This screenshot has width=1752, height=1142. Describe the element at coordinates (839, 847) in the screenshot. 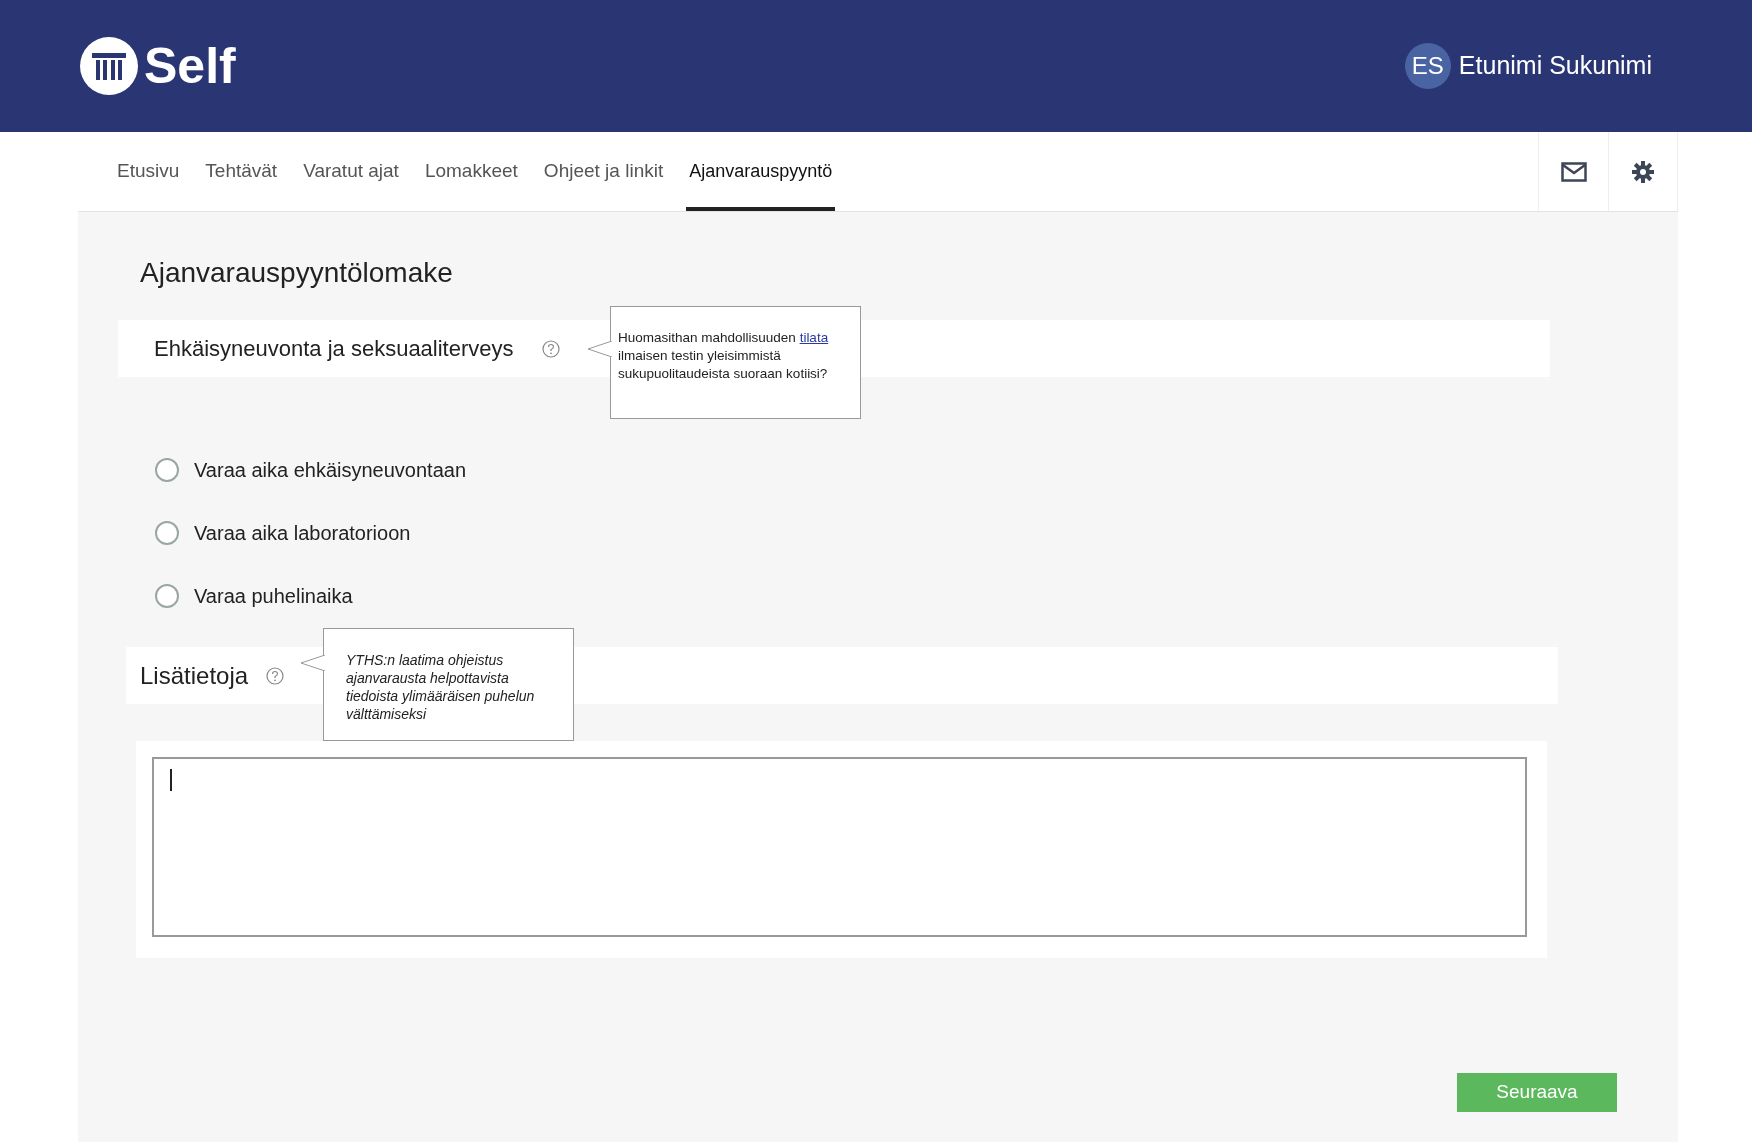

I see `text-area` at that location.